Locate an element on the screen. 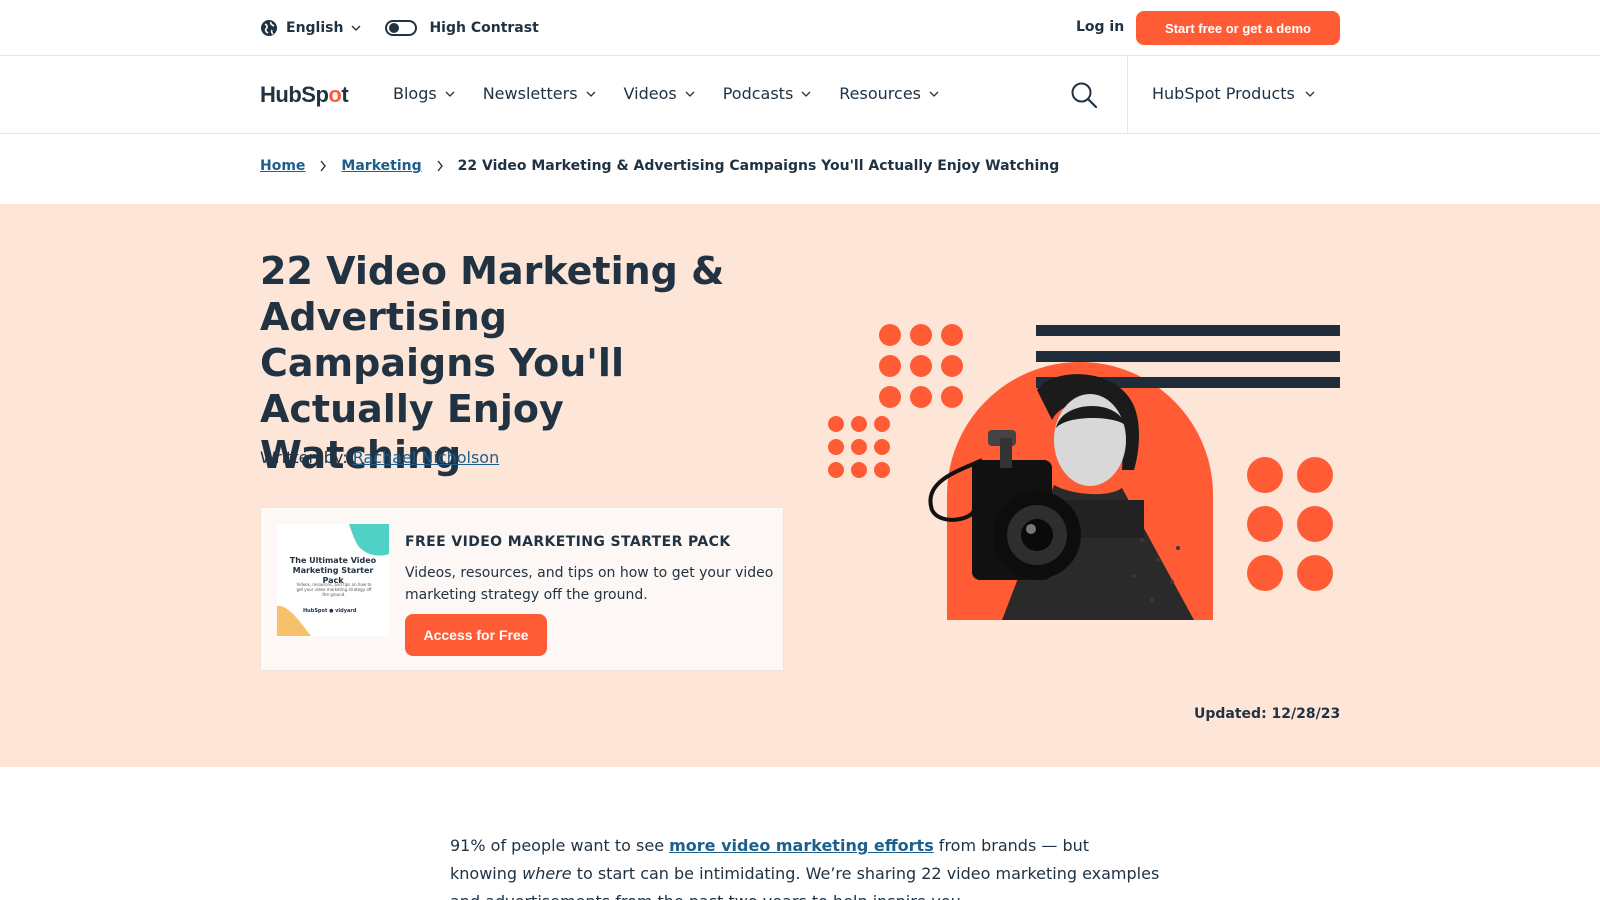 This screenshot has width=1600, height=900. nav-item-newsletters: Newsletters is located at coordinates (539, 93).